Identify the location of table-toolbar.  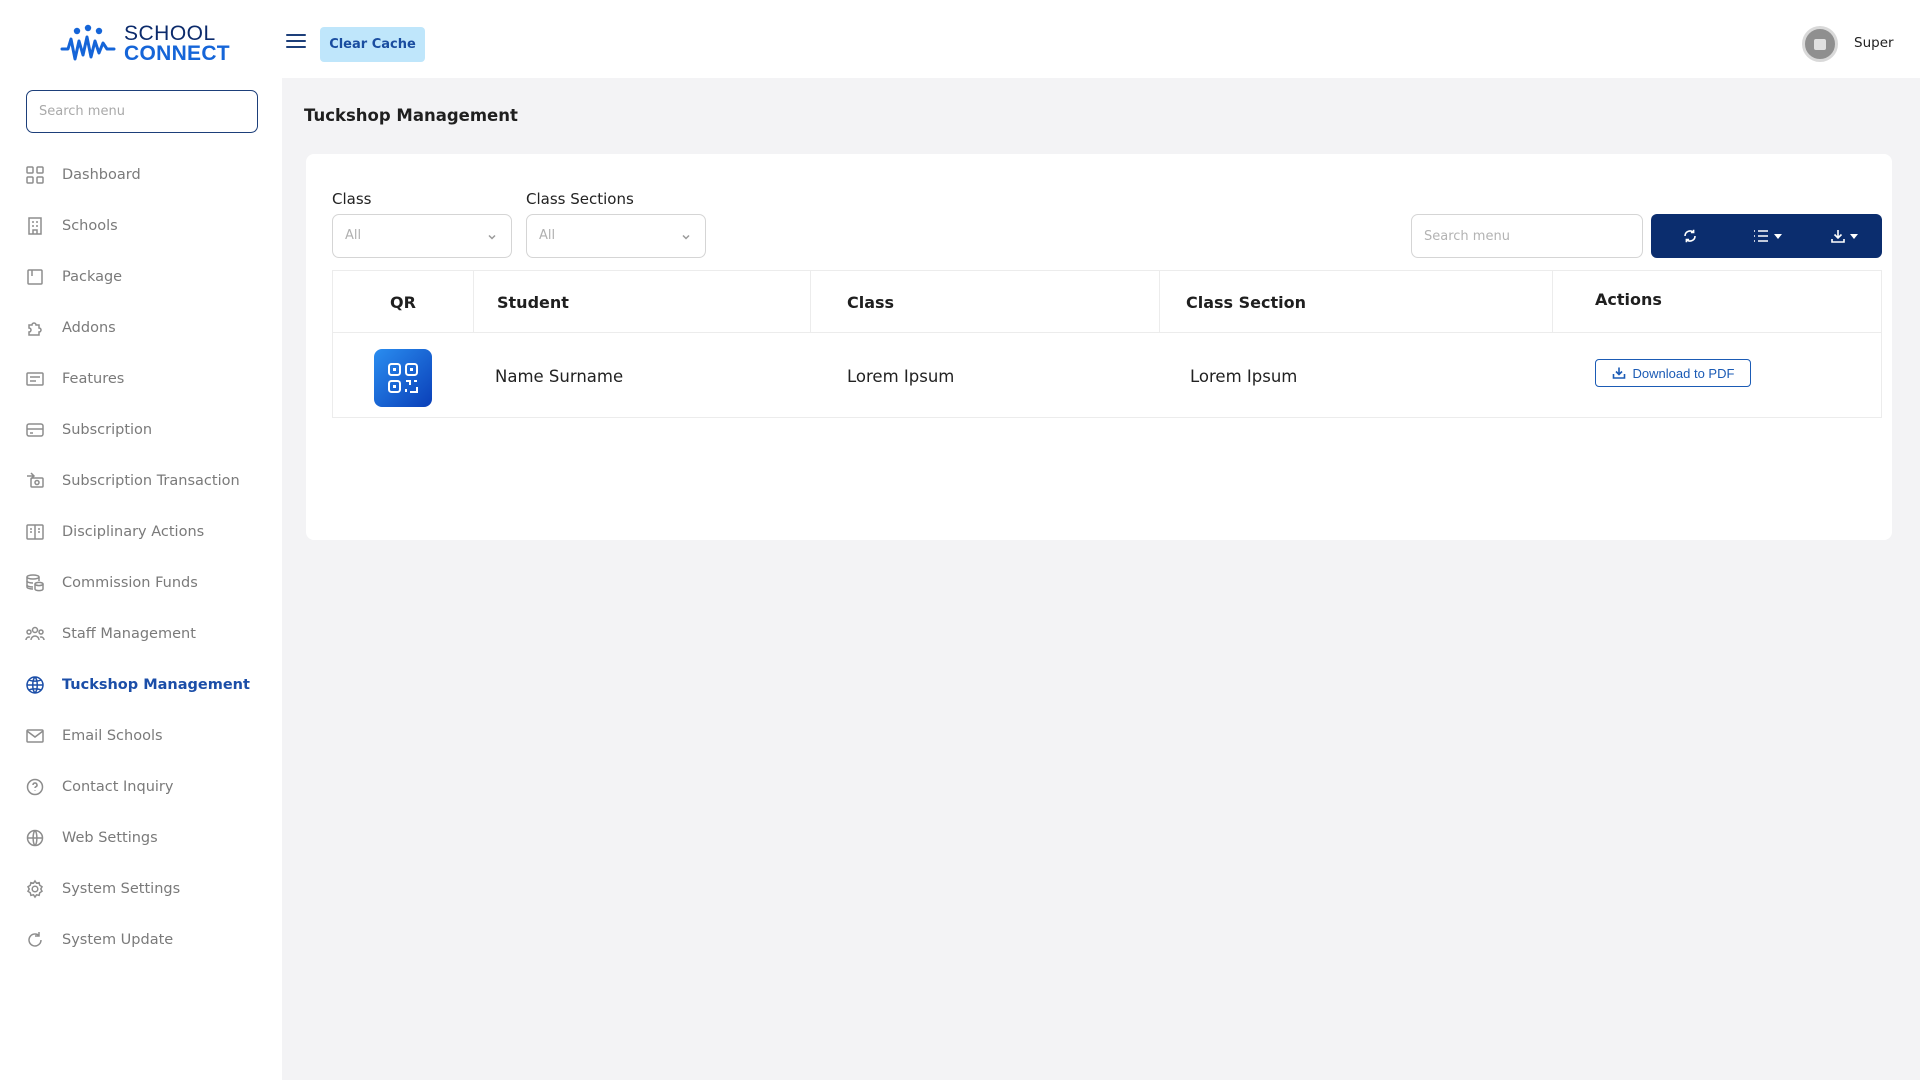
(1766, 236).